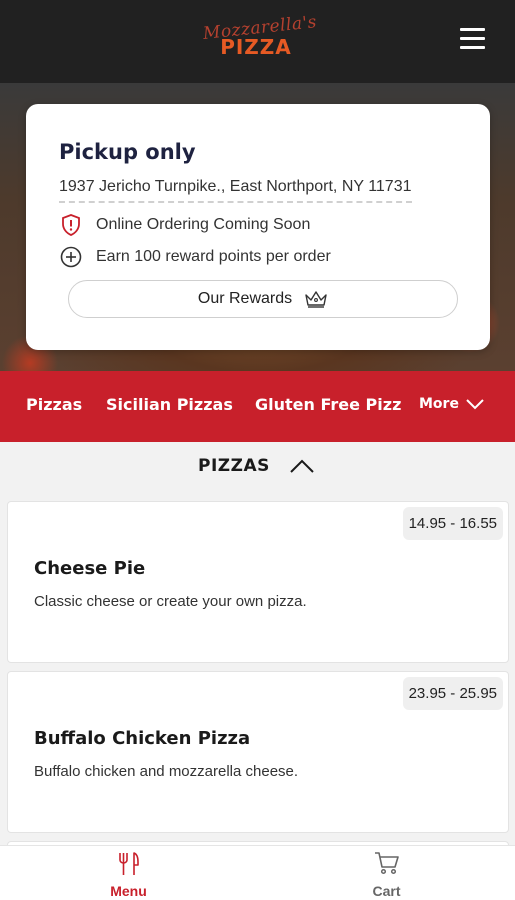 This screenshot has width=515, height=900. What do you see at coordinates (260, 39) in the screenshot?
I see `restaurant-logo: Mozzarella's PIZZA` at bounding box center [260, 39].